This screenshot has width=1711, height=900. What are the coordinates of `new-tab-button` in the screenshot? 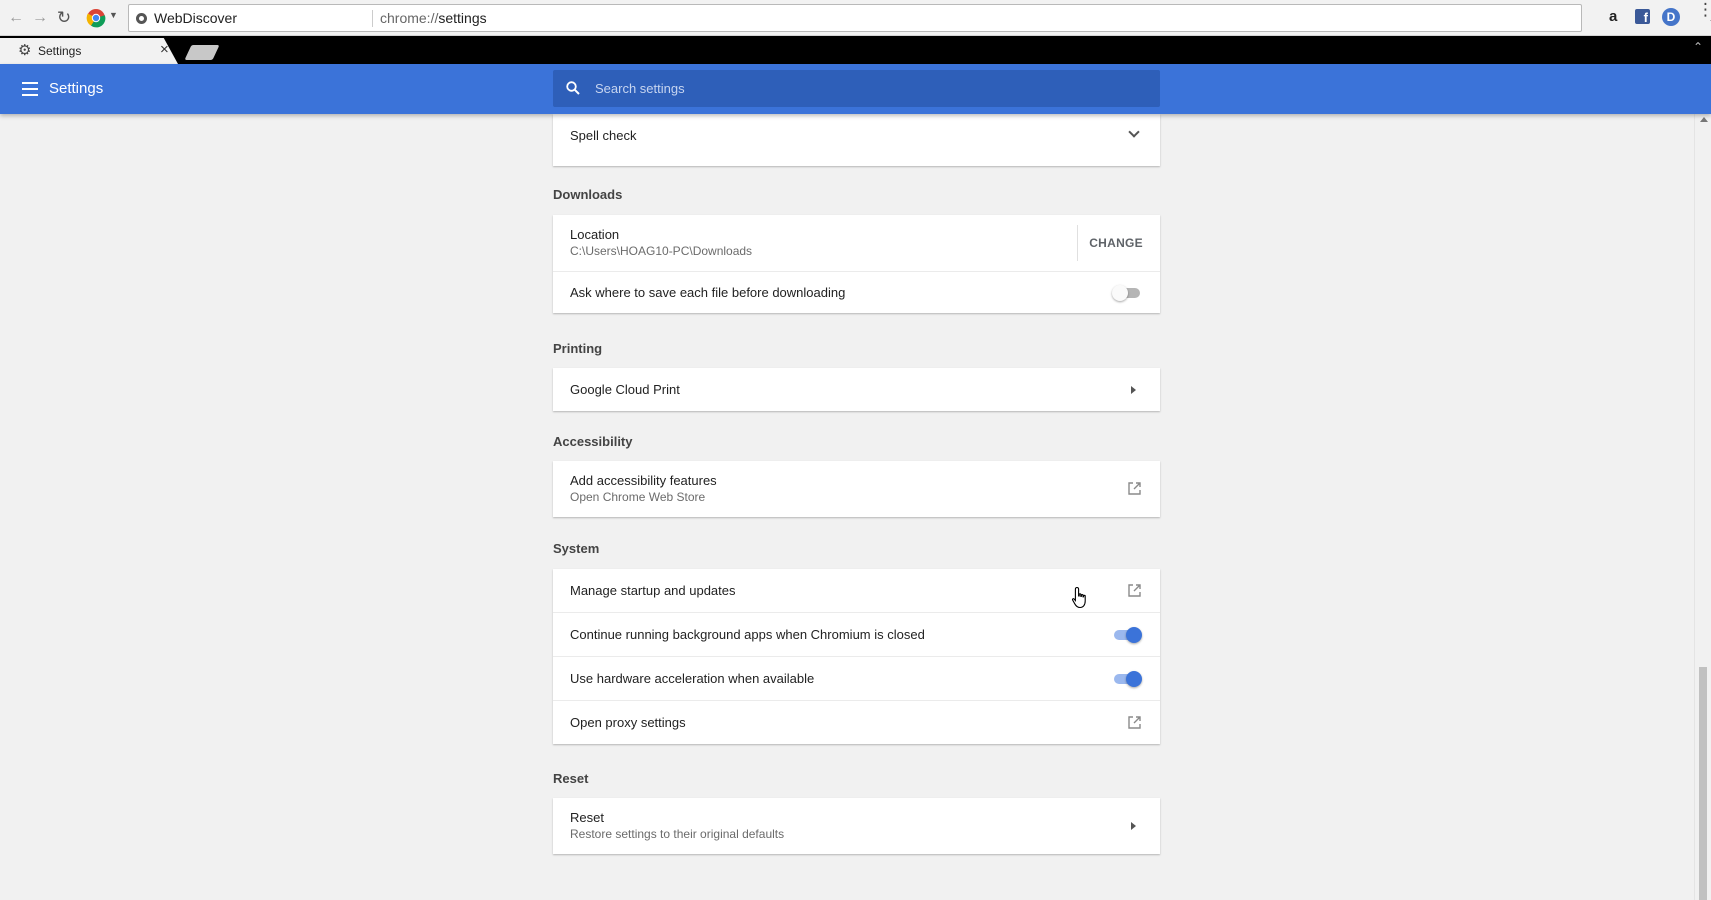 It's located at (202, 52).